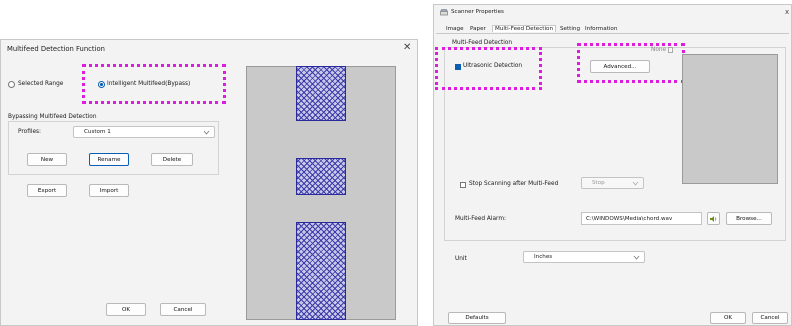 Image resolution: width=792 pixels, height=326 pixels. I want to click on speaker-icon, so click(713, 218).